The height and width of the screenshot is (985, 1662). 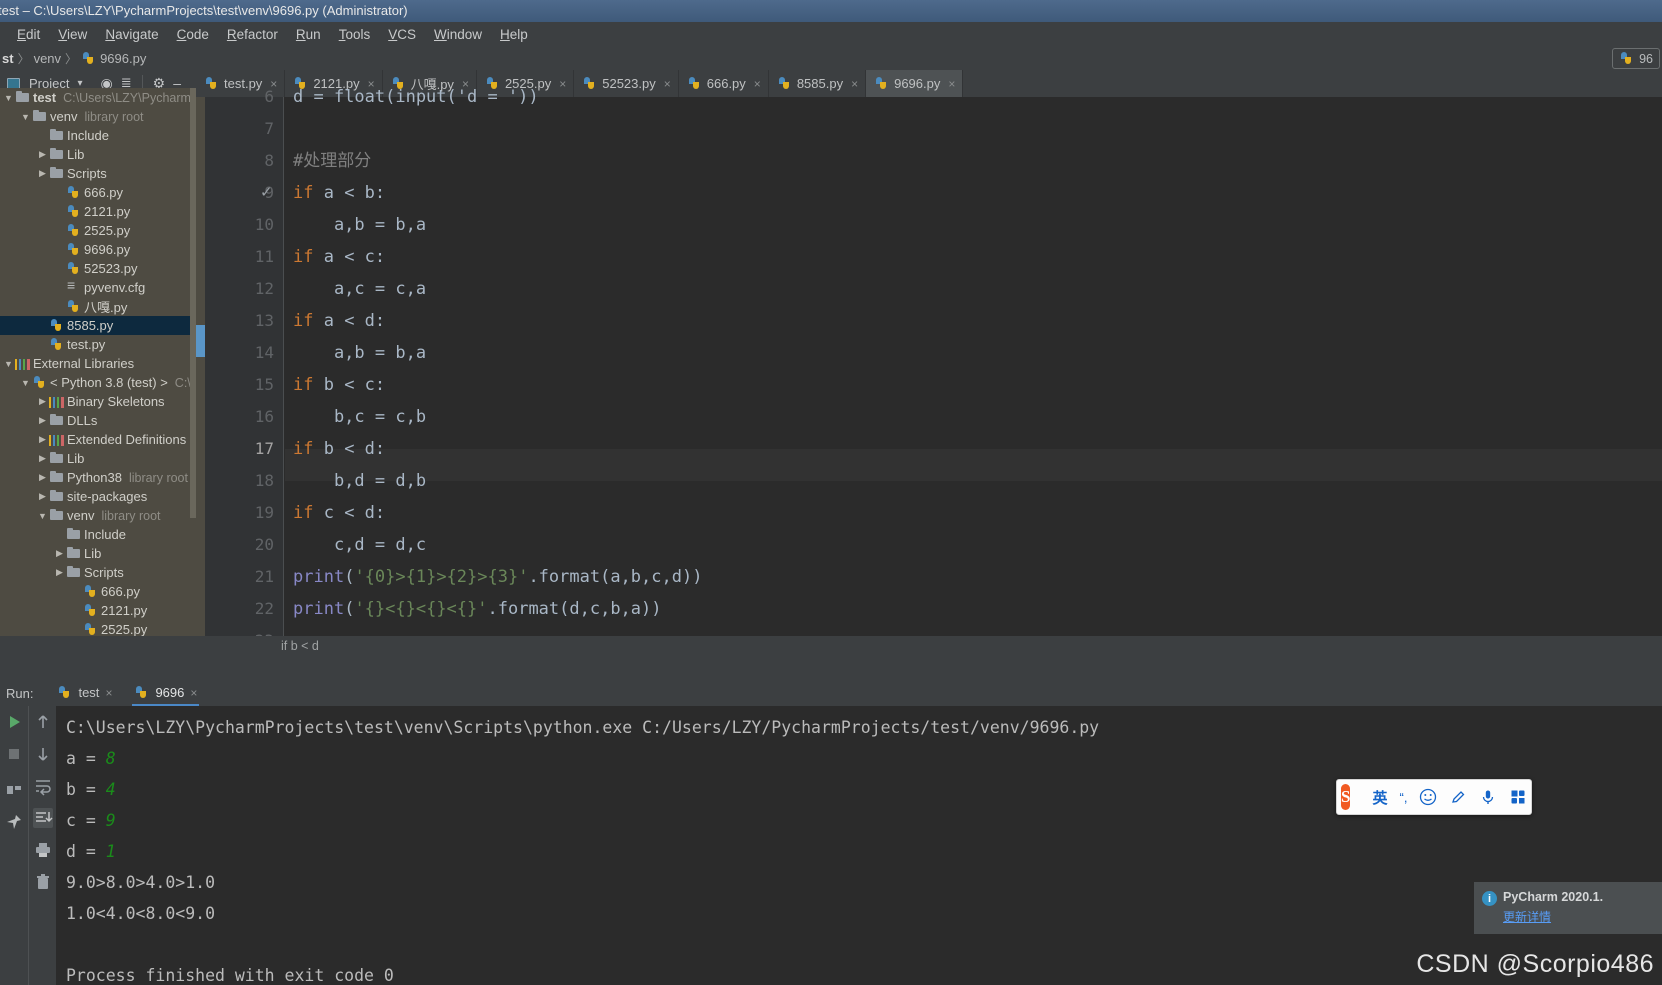 What do you see at coordinates (355, 289) in the screenshot?
I see `code-line: a,c = c,a` at bounding box center [355, 289].